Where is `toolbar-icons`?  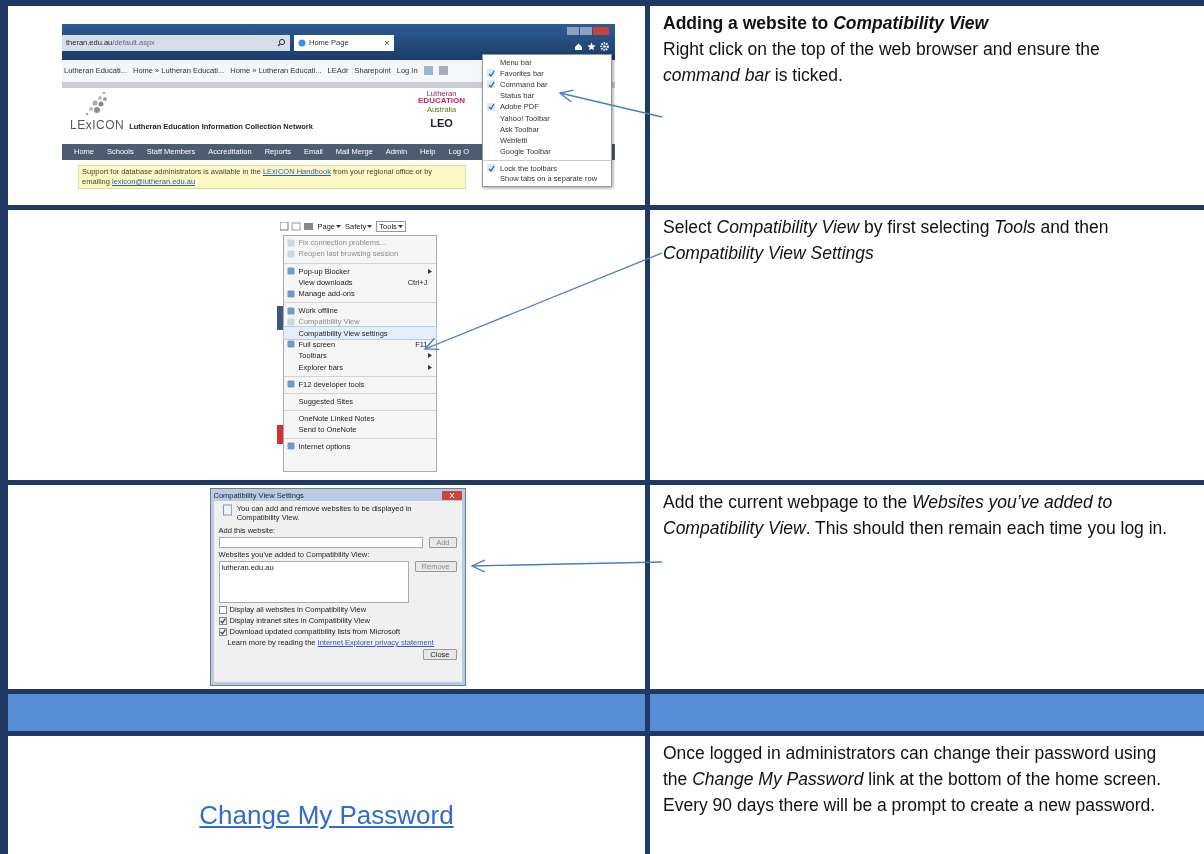 toolbar-icons is located at coordinates (296, 226).